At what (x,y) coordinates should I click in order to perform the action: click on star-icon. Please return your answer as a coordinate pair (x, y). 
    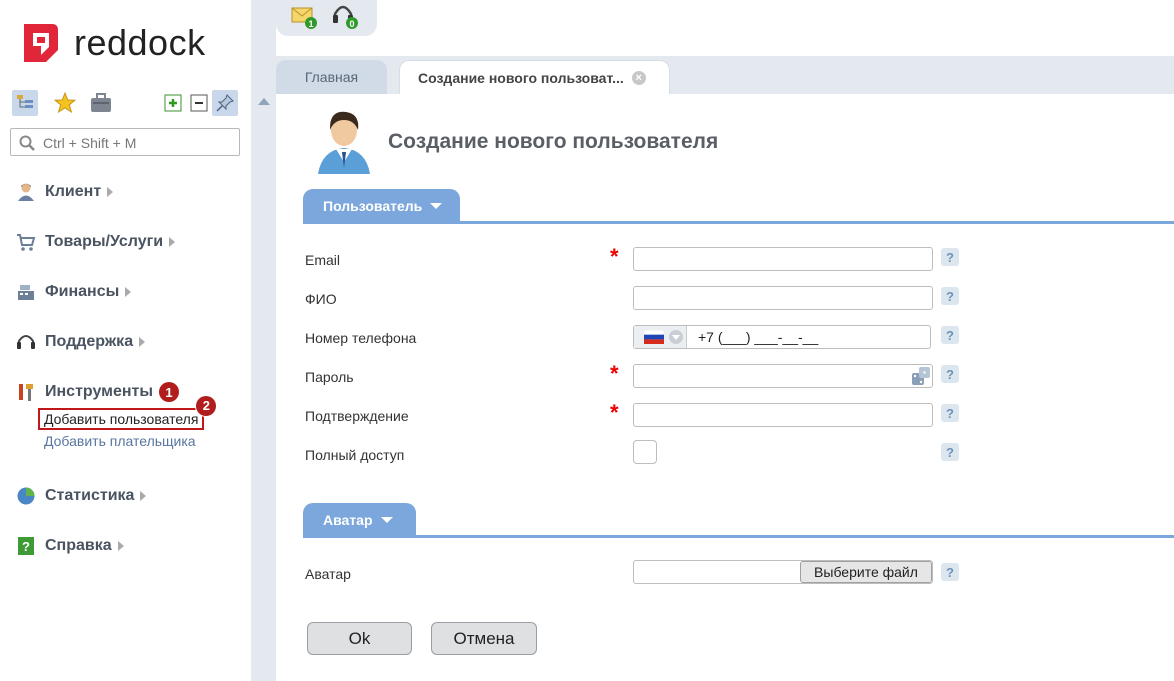
    Looking at the image, I should click on (65, 103).